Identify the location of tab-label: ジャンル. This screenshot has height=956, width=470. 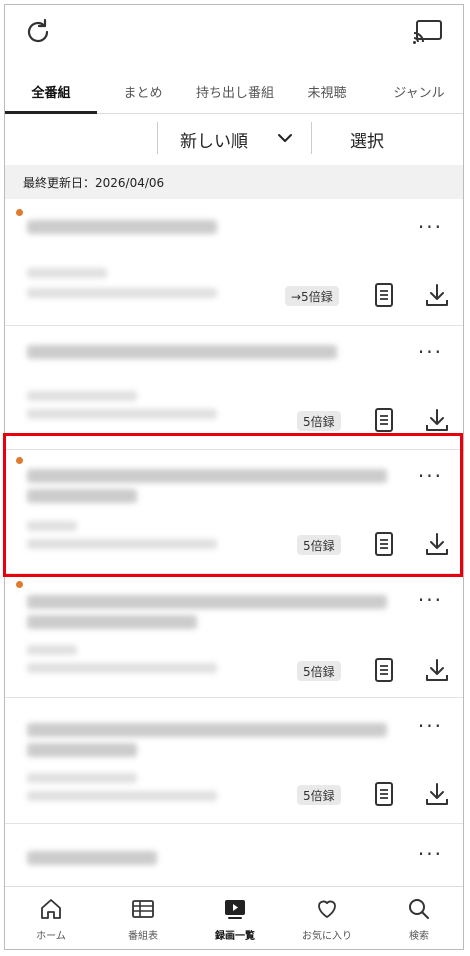
(419, 93).